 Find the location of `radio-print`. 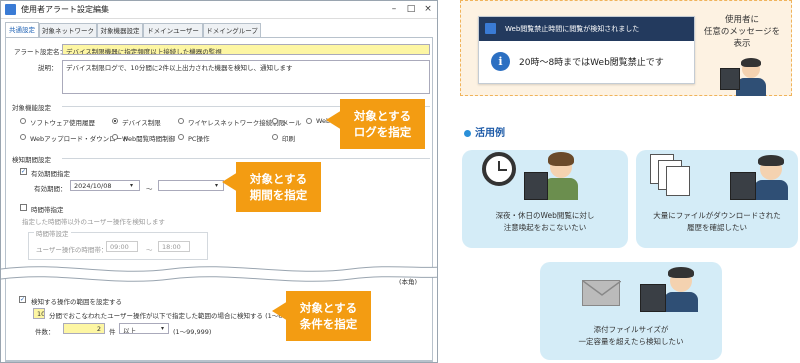

radio-print is located at coordinates (275, 137).